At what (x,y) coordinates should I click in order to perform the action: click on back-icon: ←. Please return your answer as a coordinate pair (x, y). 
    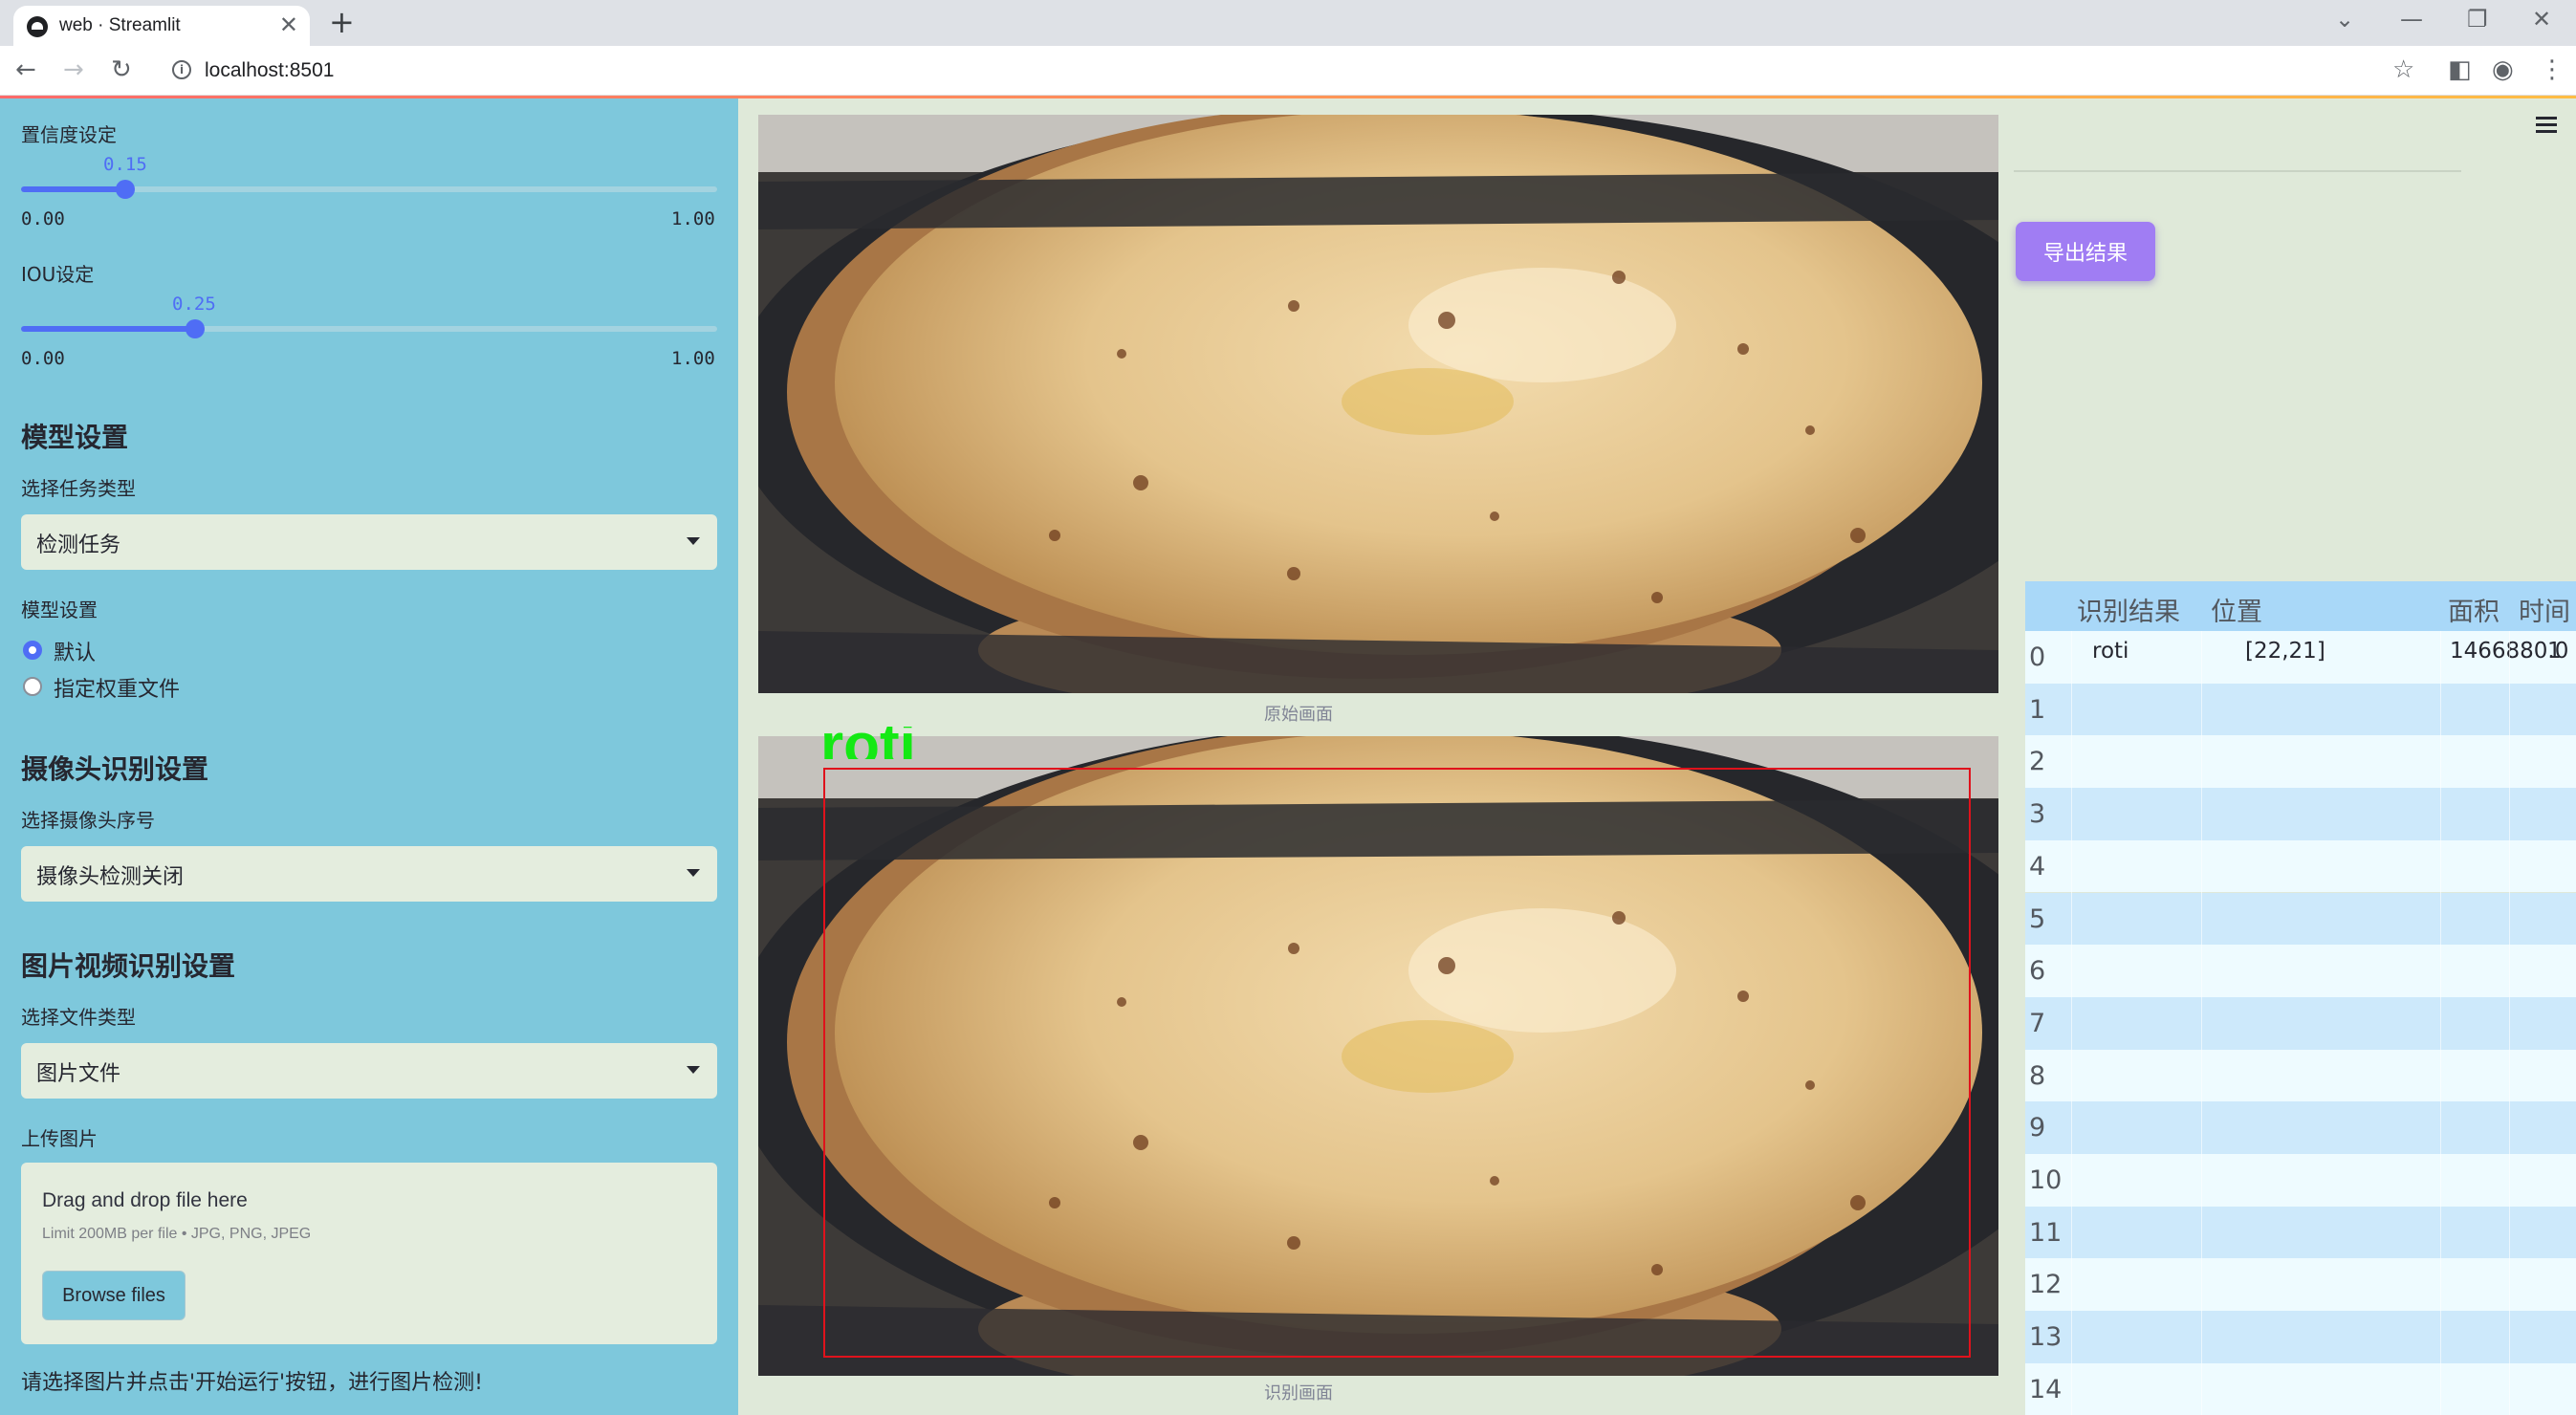
    Looking at the image, I should click on (25, 69).